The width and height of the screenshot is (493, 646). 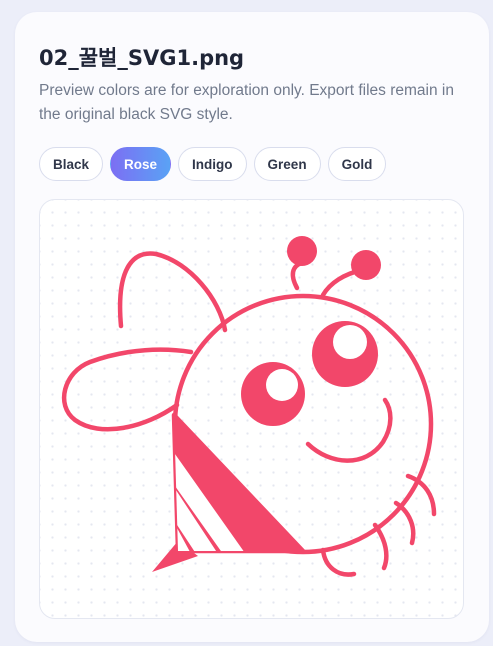 I want to click on color-chip-indigo: Indigo, so click(x=212, y=164).